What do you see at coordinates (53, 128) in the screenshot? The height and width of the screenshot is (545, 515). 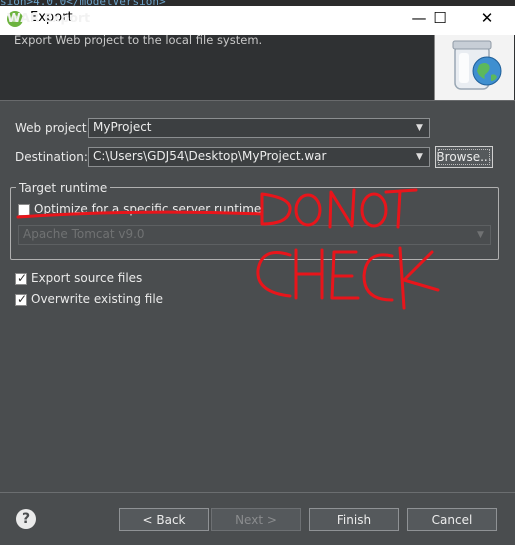 I see `web-project-label: Web project:` at bounding box center [53, 128].